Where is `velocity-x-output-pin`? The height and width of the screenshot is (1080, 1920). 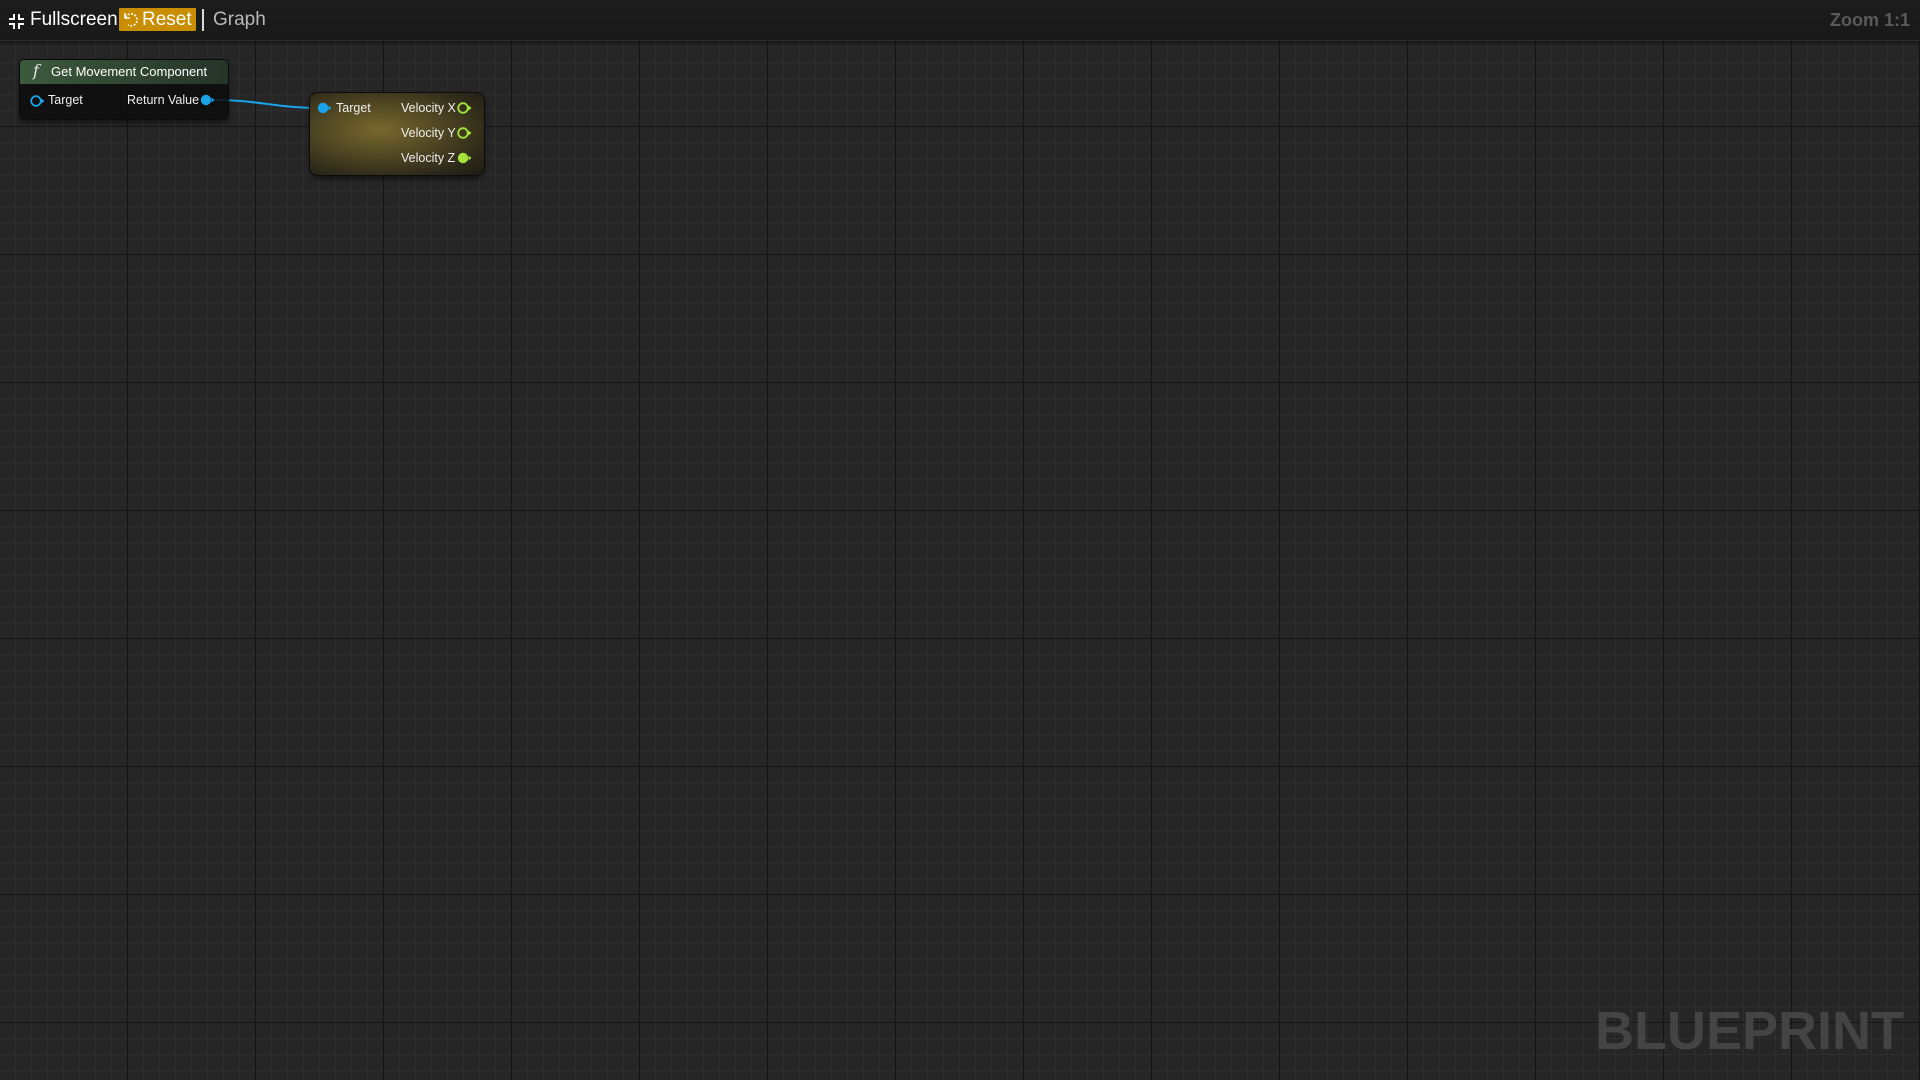 velocity-x-output-pin is located at coordinates (465, 108).